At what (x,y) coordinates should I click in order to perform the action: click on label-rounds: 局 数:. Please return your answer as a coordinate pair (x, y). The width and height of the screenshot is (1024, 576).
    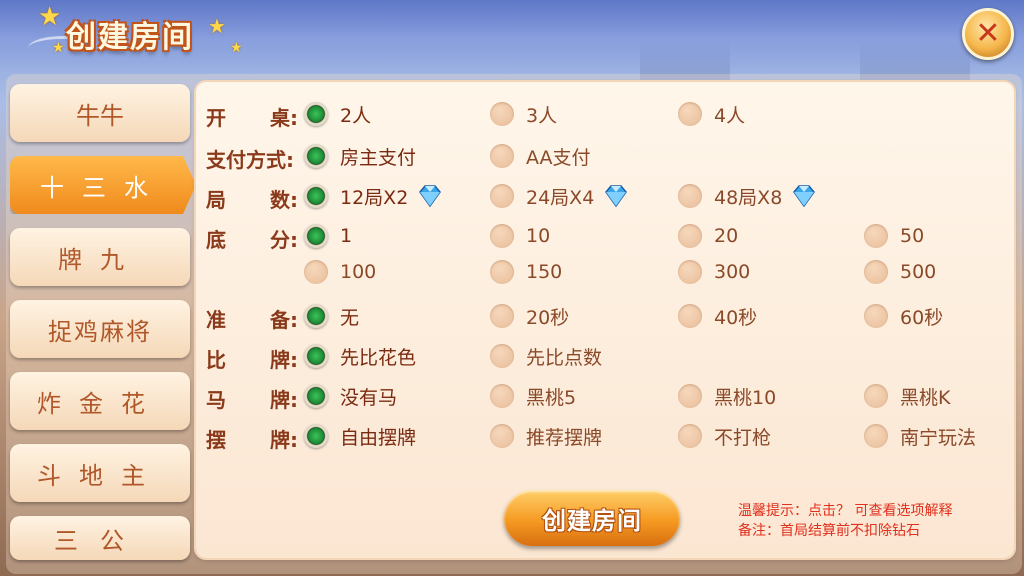
    Looking at the image, I should click on (252, 198).